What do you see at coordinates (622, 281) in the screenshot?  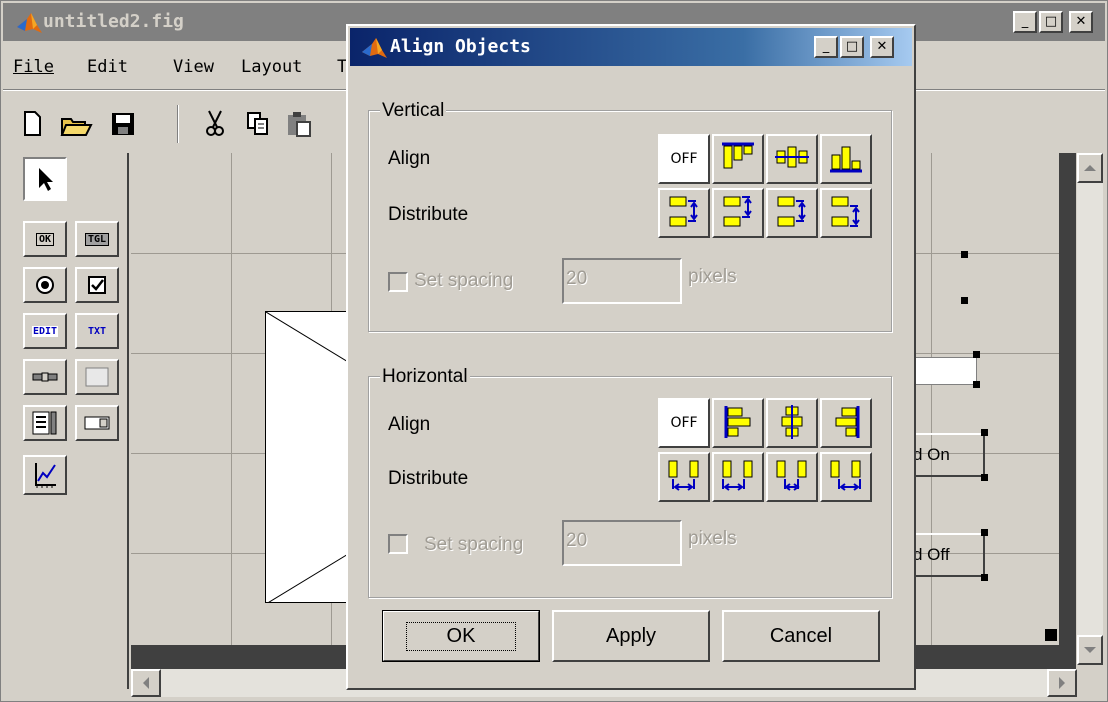 I see `vertical-spacing-input: 20` at bounding box center [622, 281].